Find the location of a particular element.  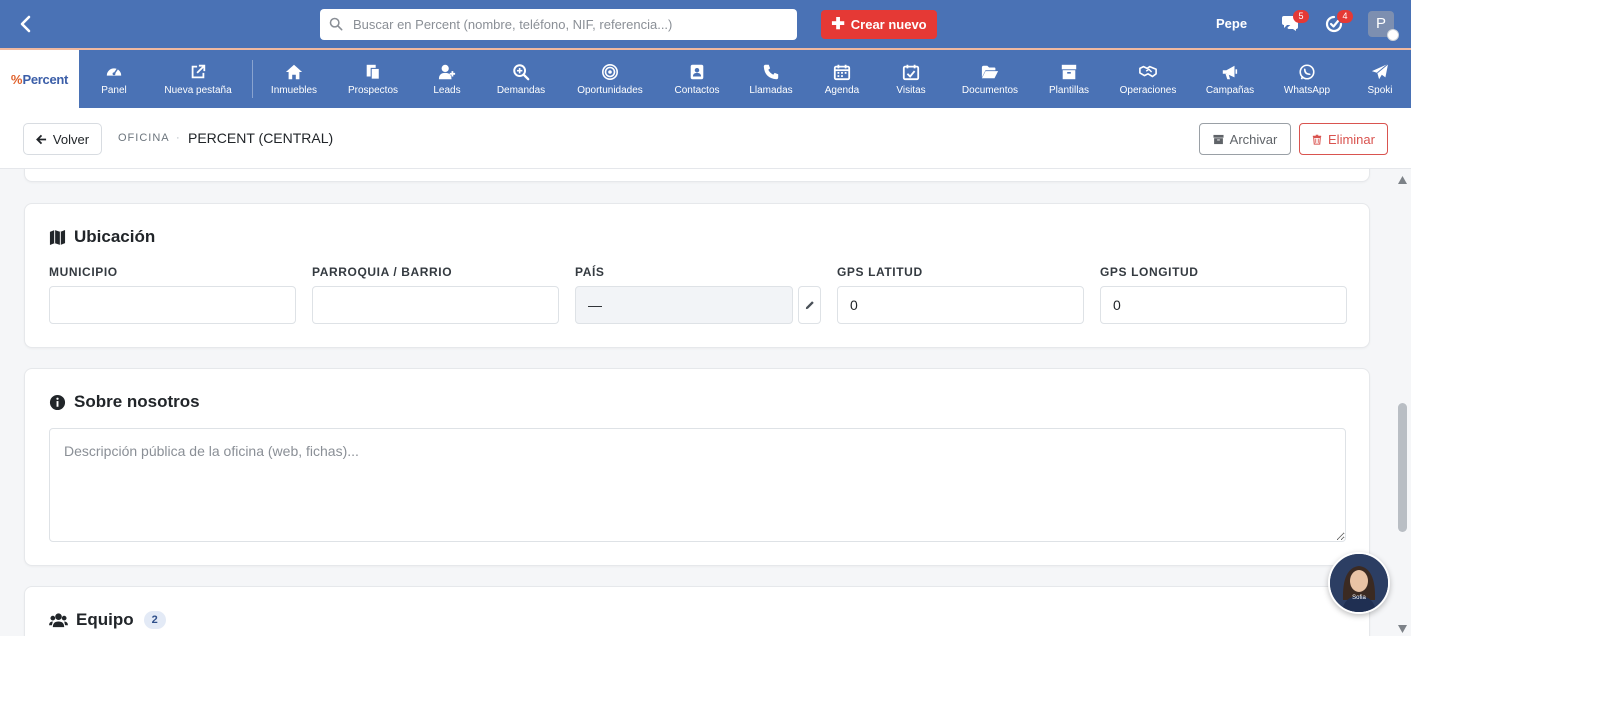

ubicacion-title-text: Ubicación is located at coordinates (115, 236).